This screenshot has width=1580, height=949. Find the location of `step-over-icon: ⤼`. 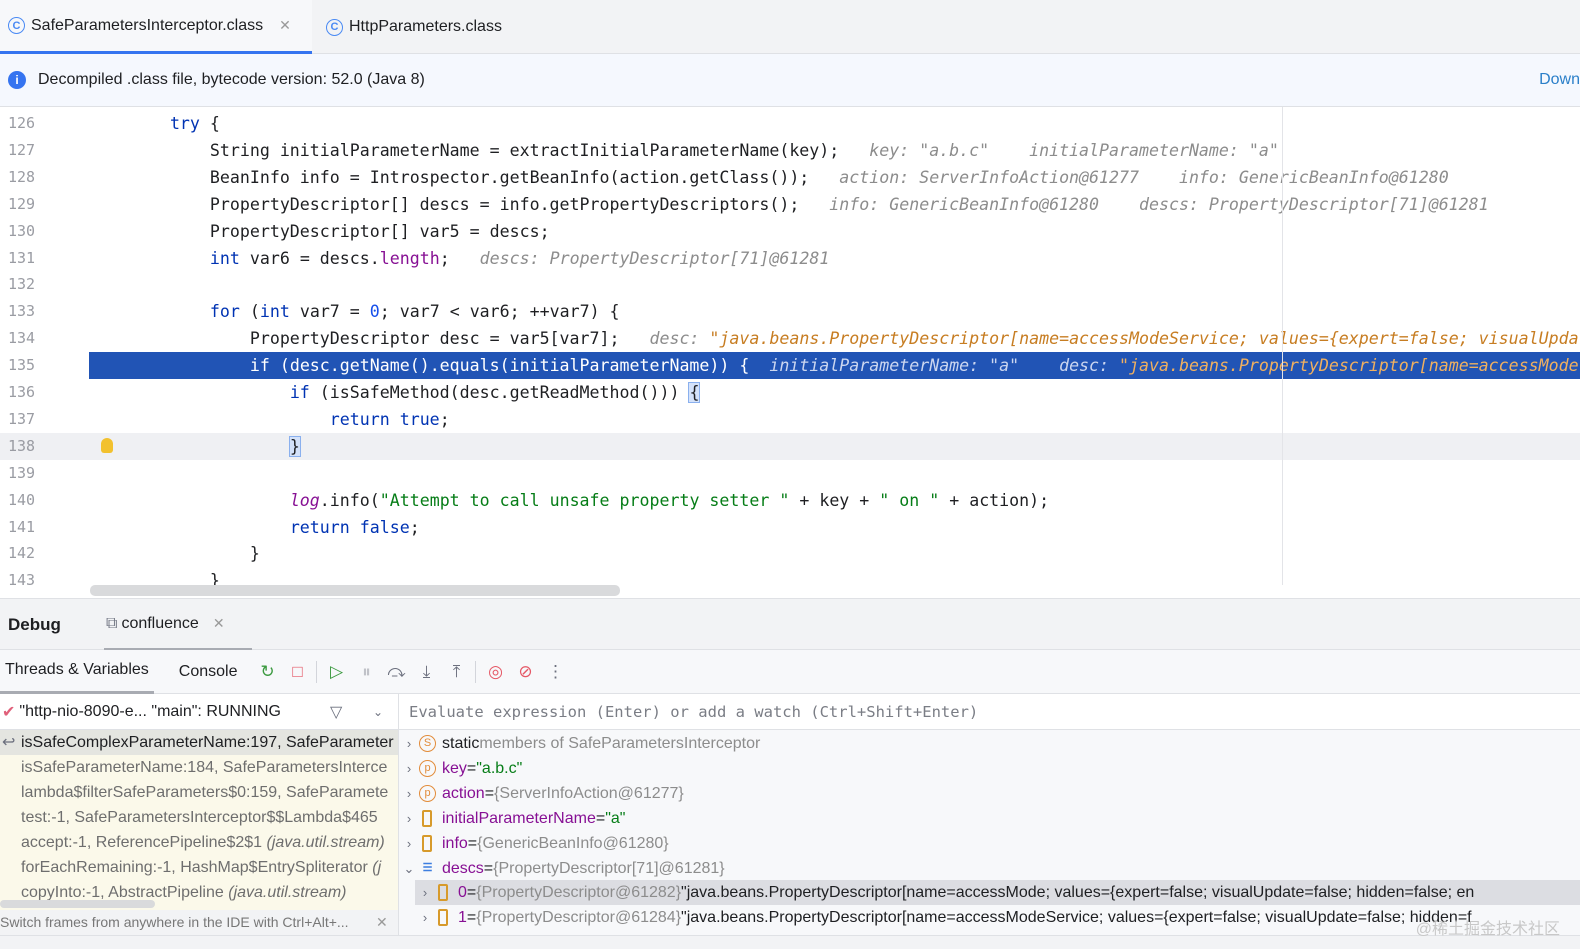

step-over-icon: ⤼ is located at coordinates (396, 672).